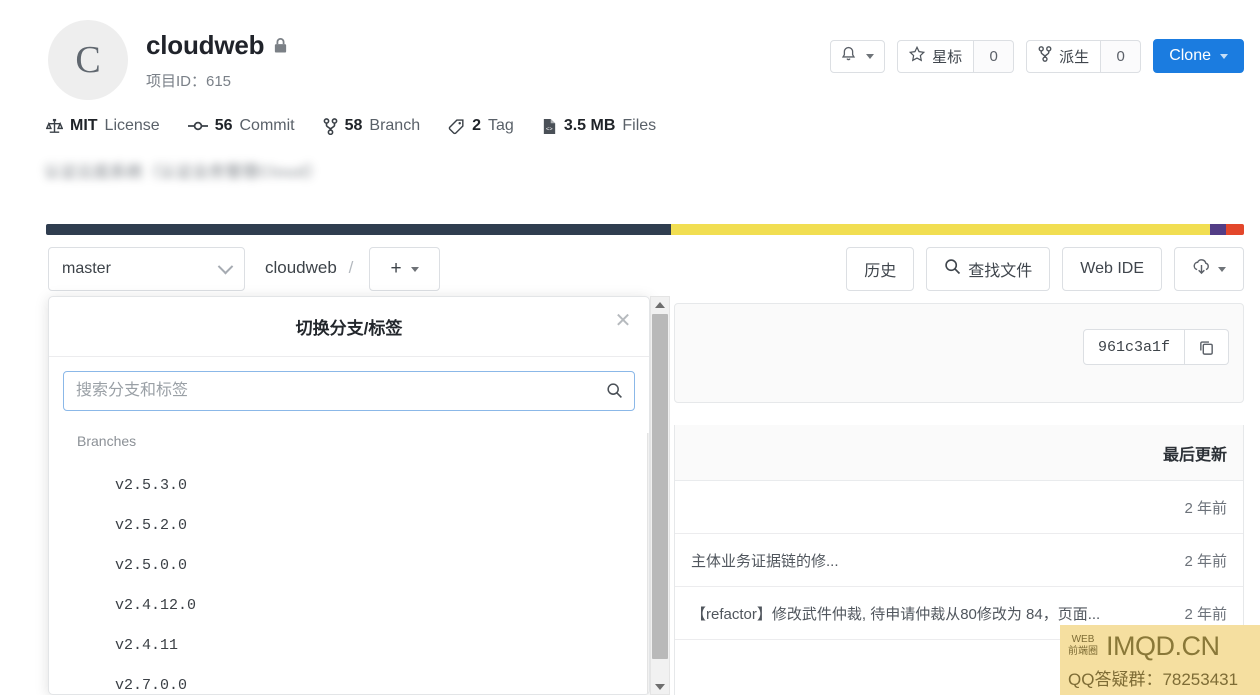 Image resolution: width=1260 pixels, height=695 pixels. What do you see at coordinates (917, 55) in the screenshot?
I see `star-icon` at bounding box center [917, 55].